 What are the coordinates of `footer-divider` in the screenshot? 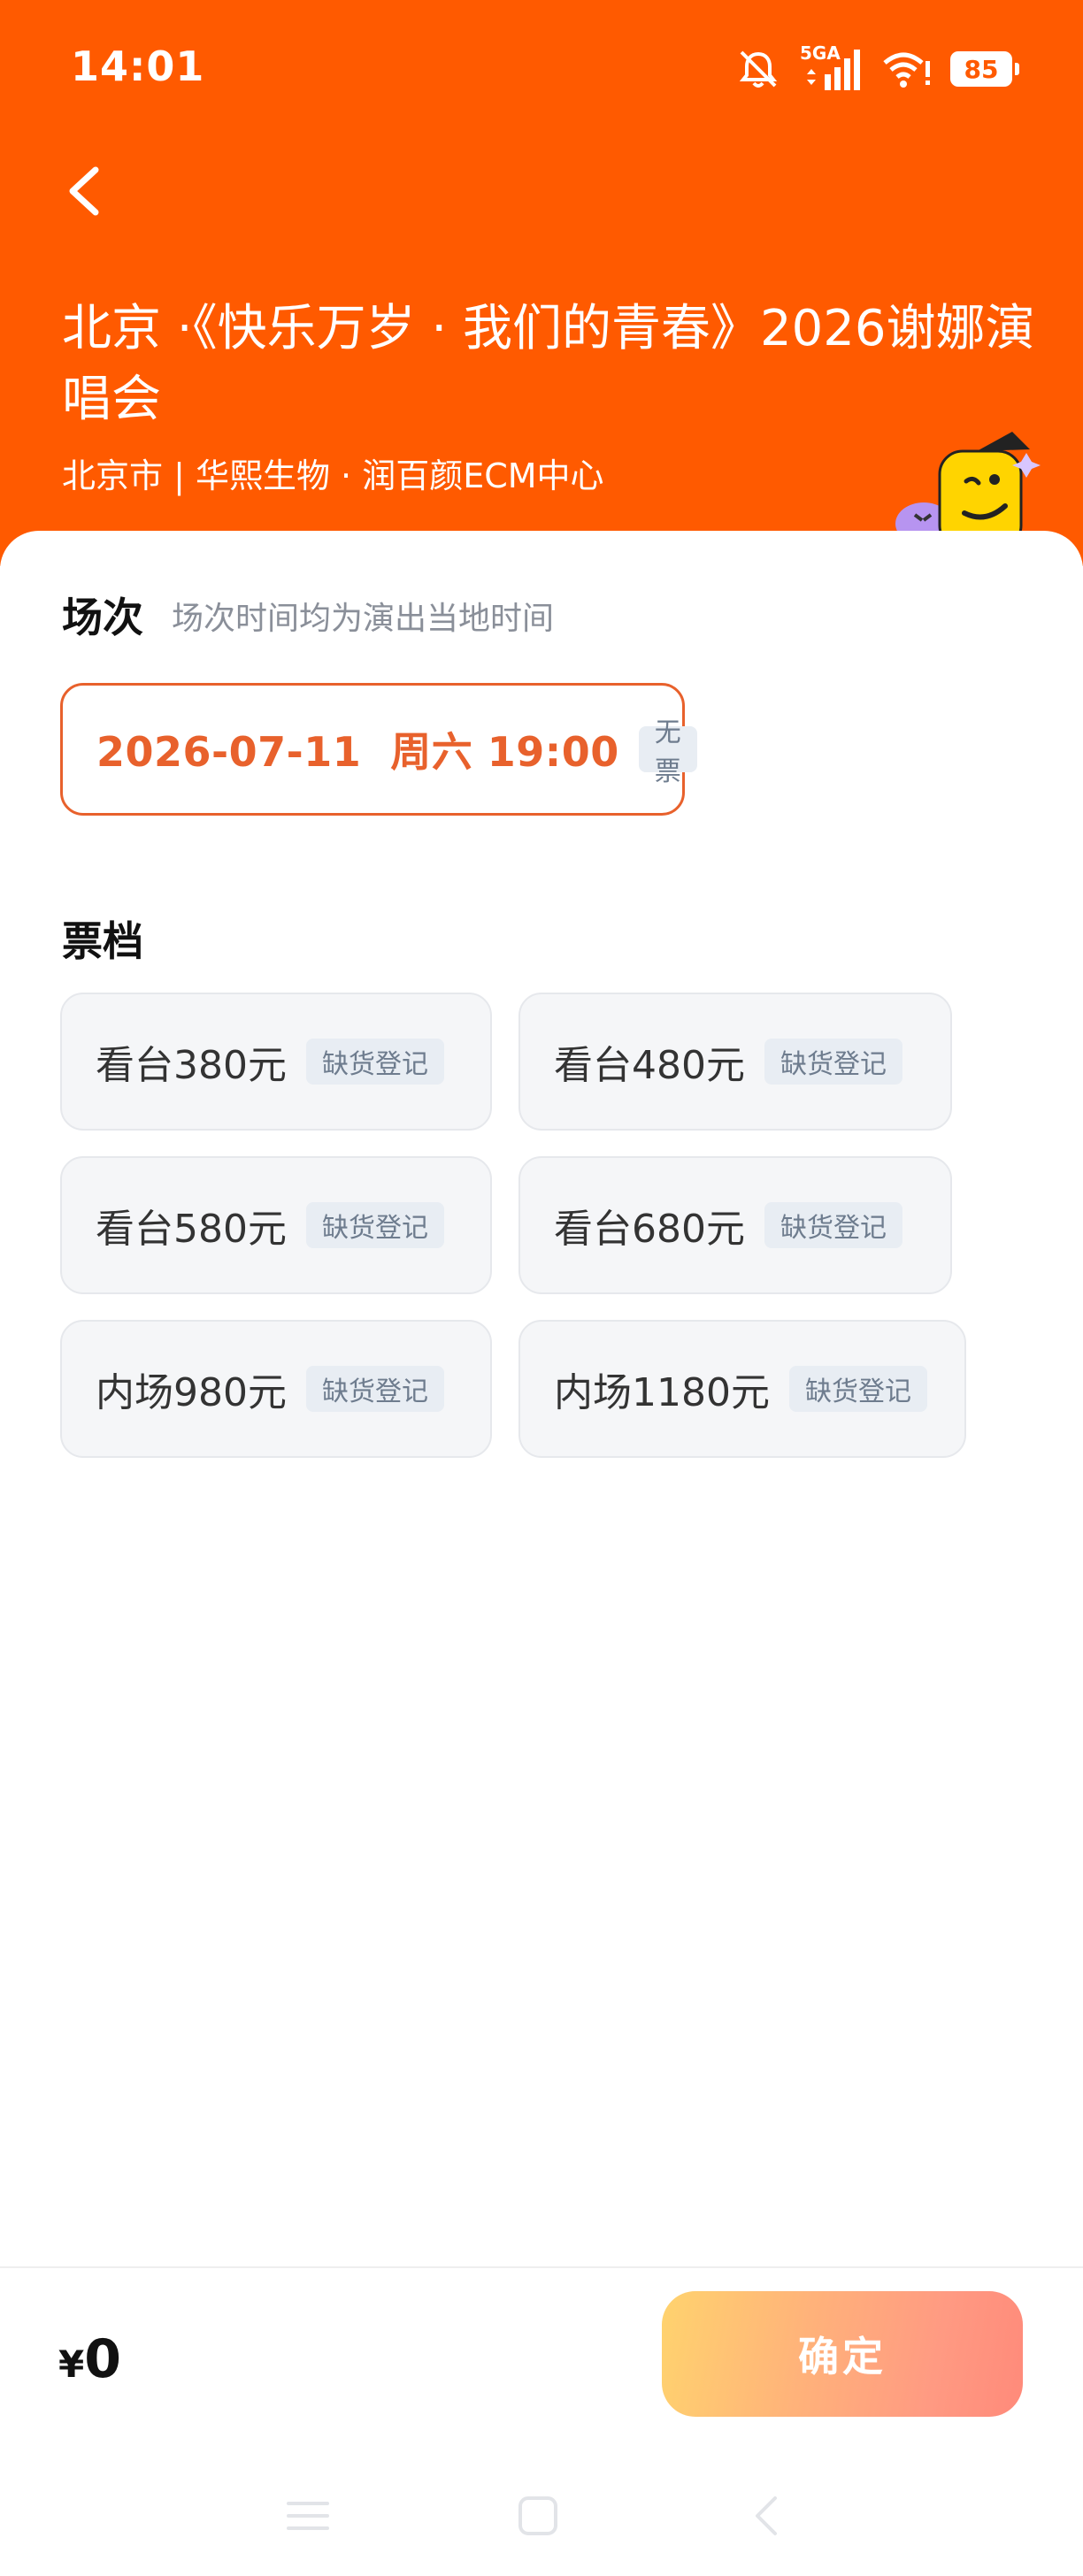 It's located at (541, 2267).